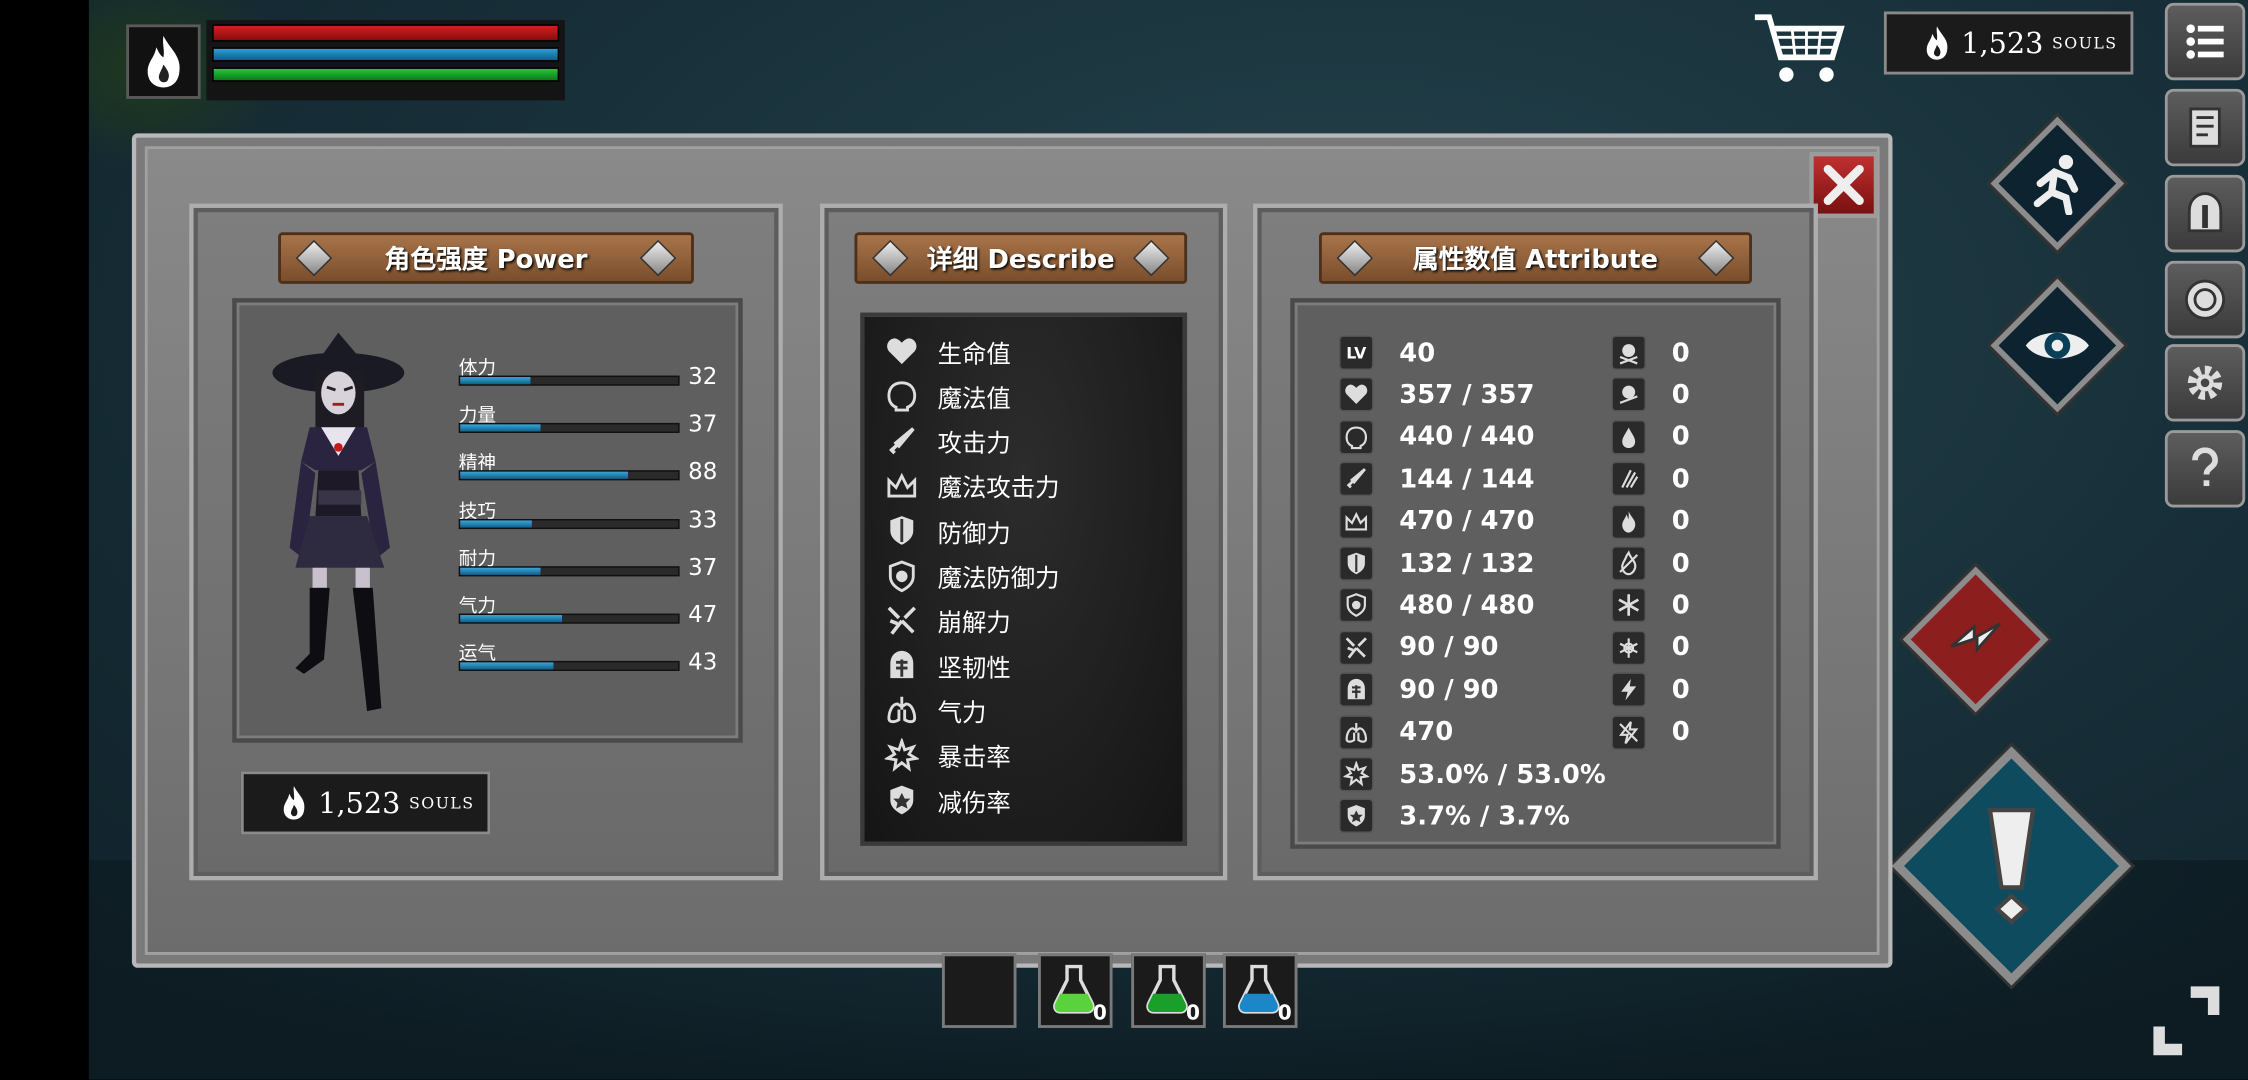  I want to click on fire-icon, so click(1629, 521).